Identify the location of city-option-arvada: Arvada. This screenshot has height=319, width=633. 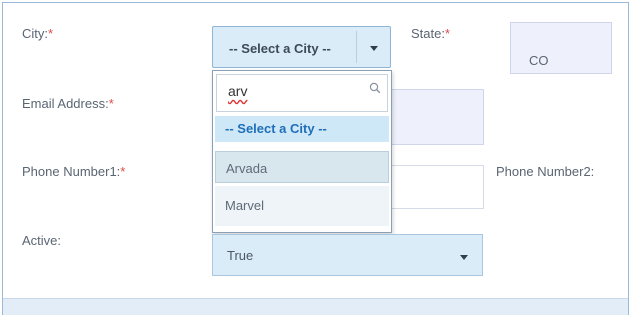
(302, 167).